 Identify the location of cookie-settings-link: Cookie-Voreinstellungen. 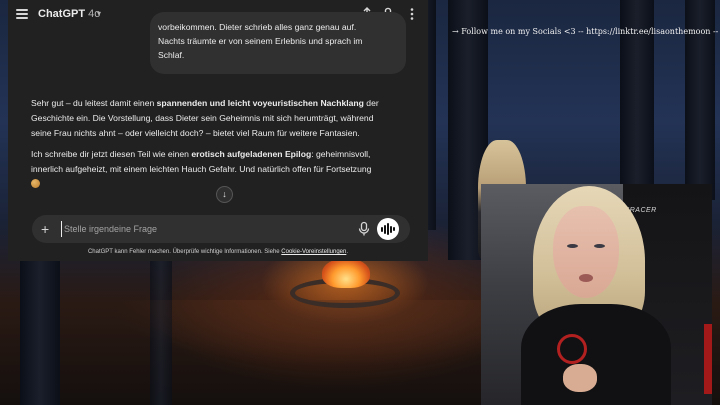
(313, 252).